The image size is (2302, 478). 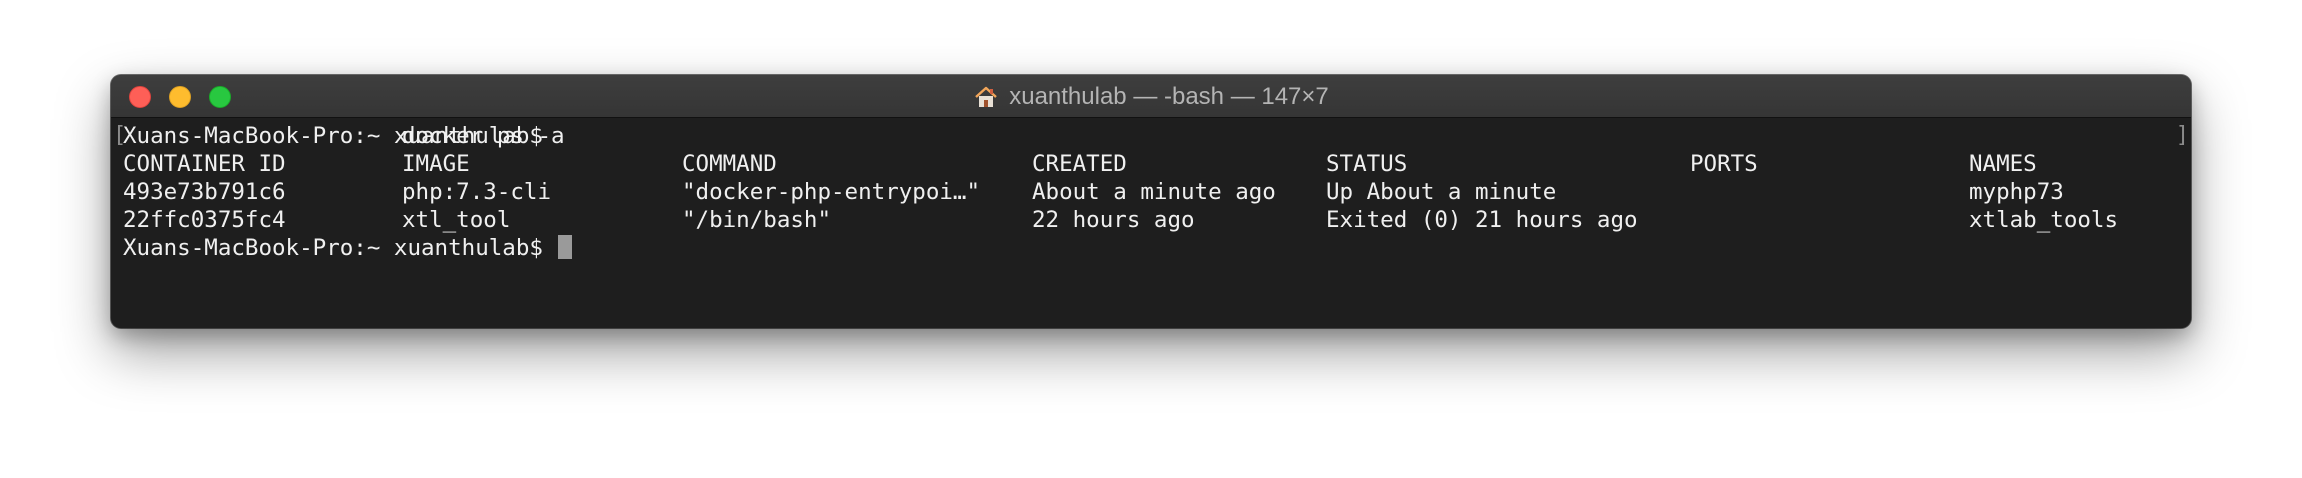 What do you see at coordinates (565, 247) in the screenshot?
I see `text-cursor` at bounding box center [565, 247].